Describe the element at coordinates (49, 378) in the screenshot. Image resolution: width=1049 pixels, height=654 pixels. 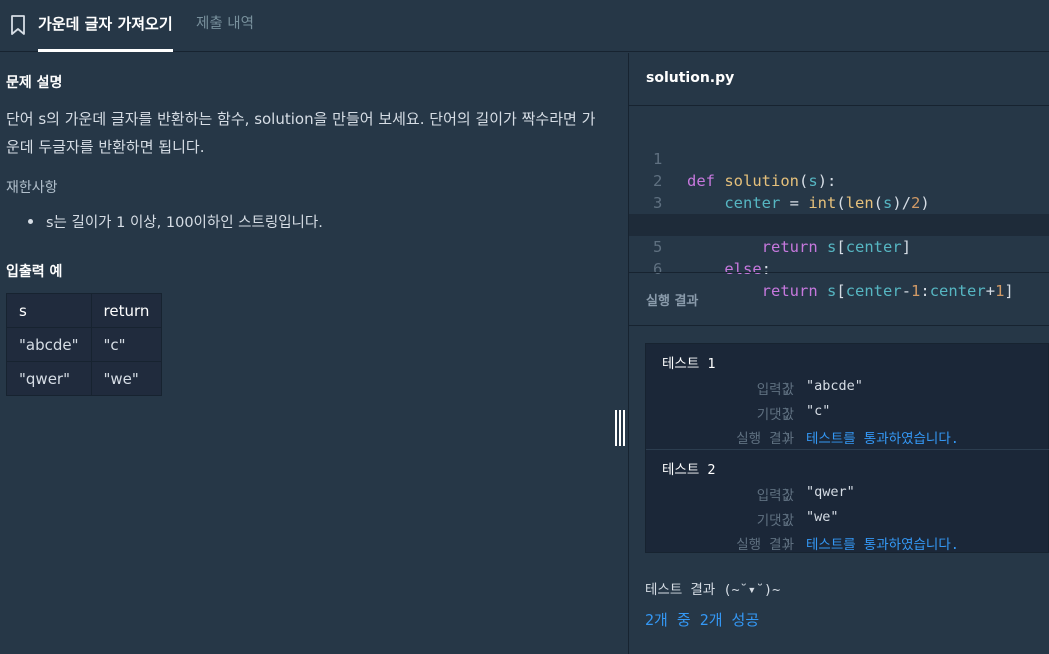
I see `table-cell: "qwer"` at that location.